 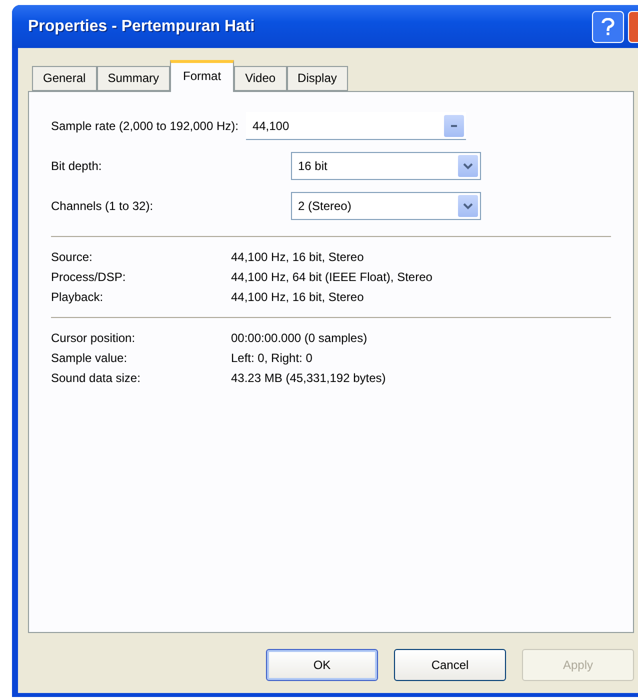 I want to click on dropdown-field: 2 (Stereo), so click(x=386, y=206).